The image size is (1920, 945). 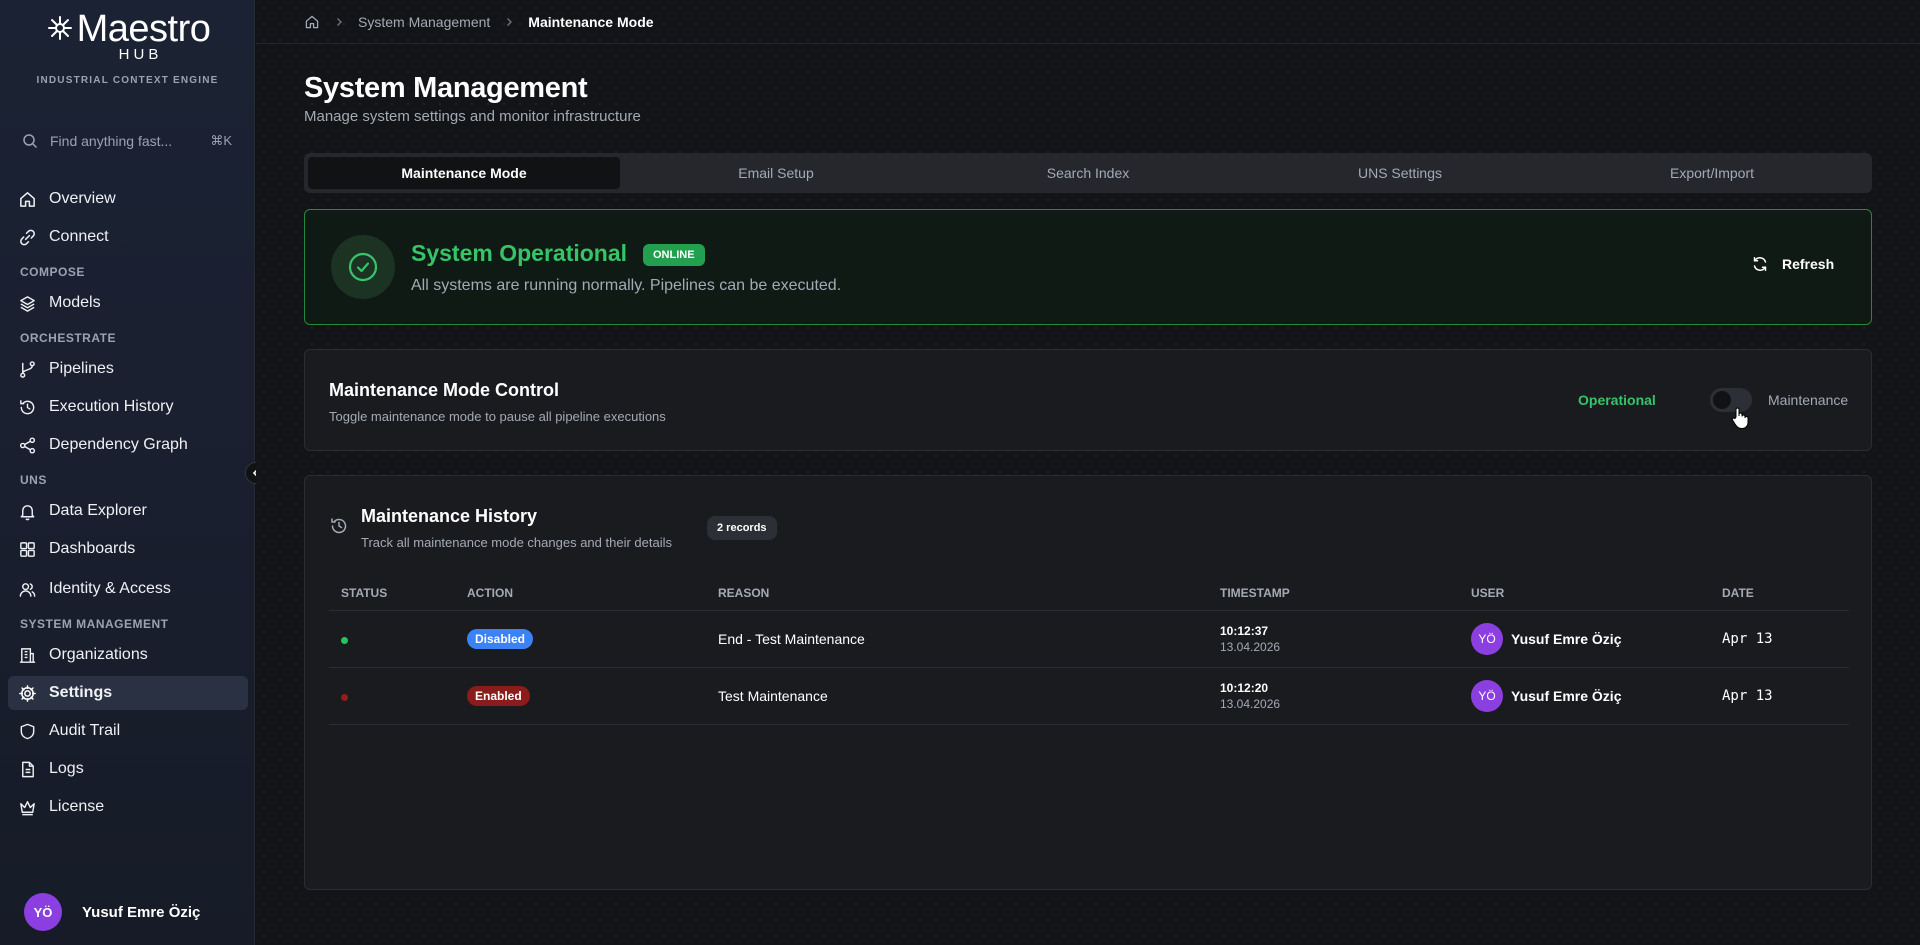 What do you see at coordinates (128, 655) in the screenshot?
I see `sidebar-item-organizations: Organizations` at bounding box center [128, 655].